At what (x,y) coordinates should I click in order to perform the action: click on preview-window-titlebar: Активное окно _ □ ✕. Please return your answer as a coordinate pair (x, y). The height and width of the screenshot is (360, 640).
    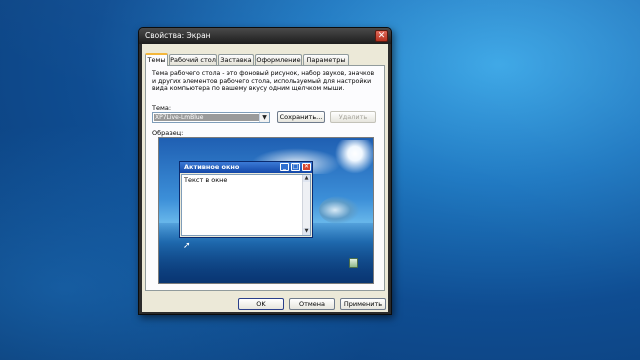
    Looking at the image, I should click on (246, 167).